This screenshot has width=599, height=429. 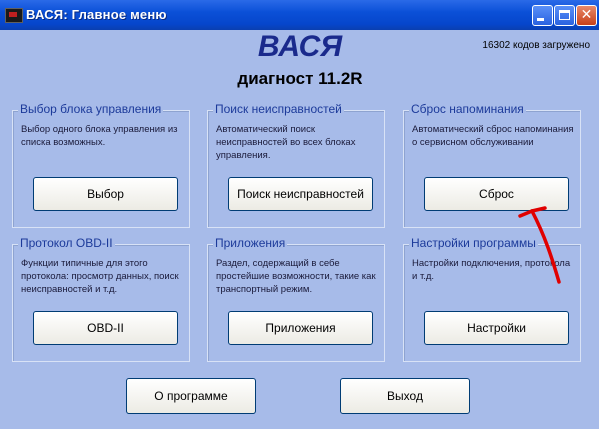 What do you see at coordinates (538, 209) in the screenshot?
I see `arrow-head-right` at bounding box center [538, 209].